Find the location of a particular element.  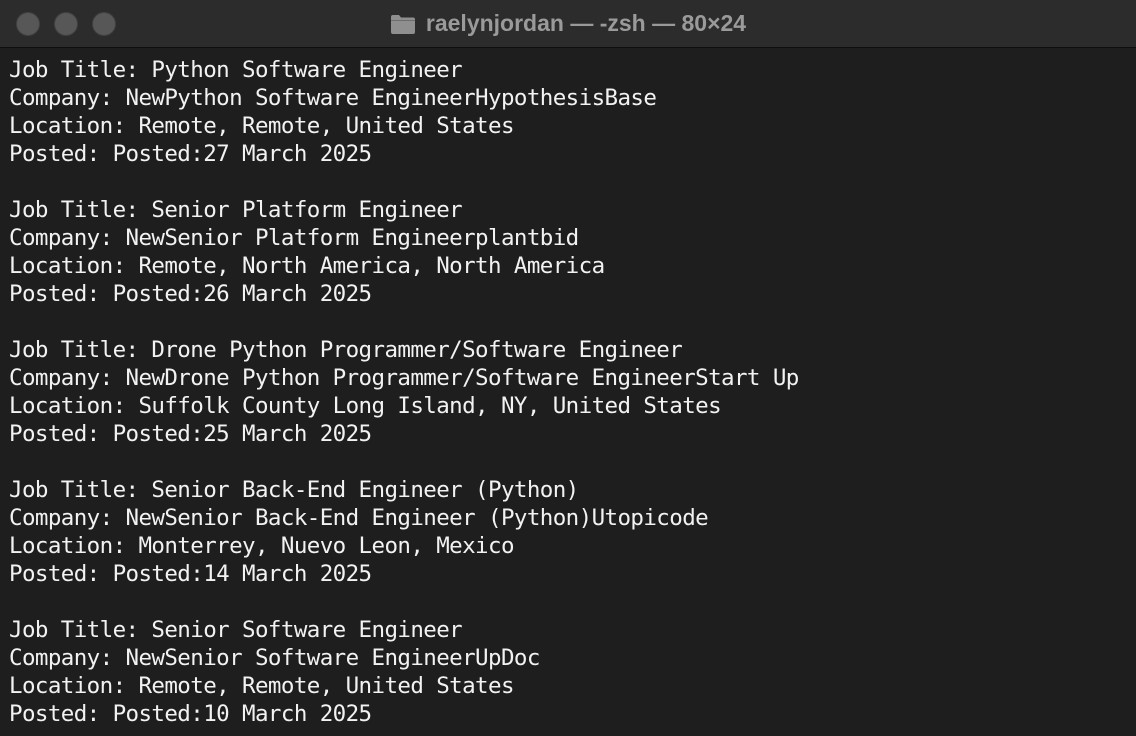

window-title-area: raelynjordan — -zsh — 80×24 is located at coordinates (568, 23).